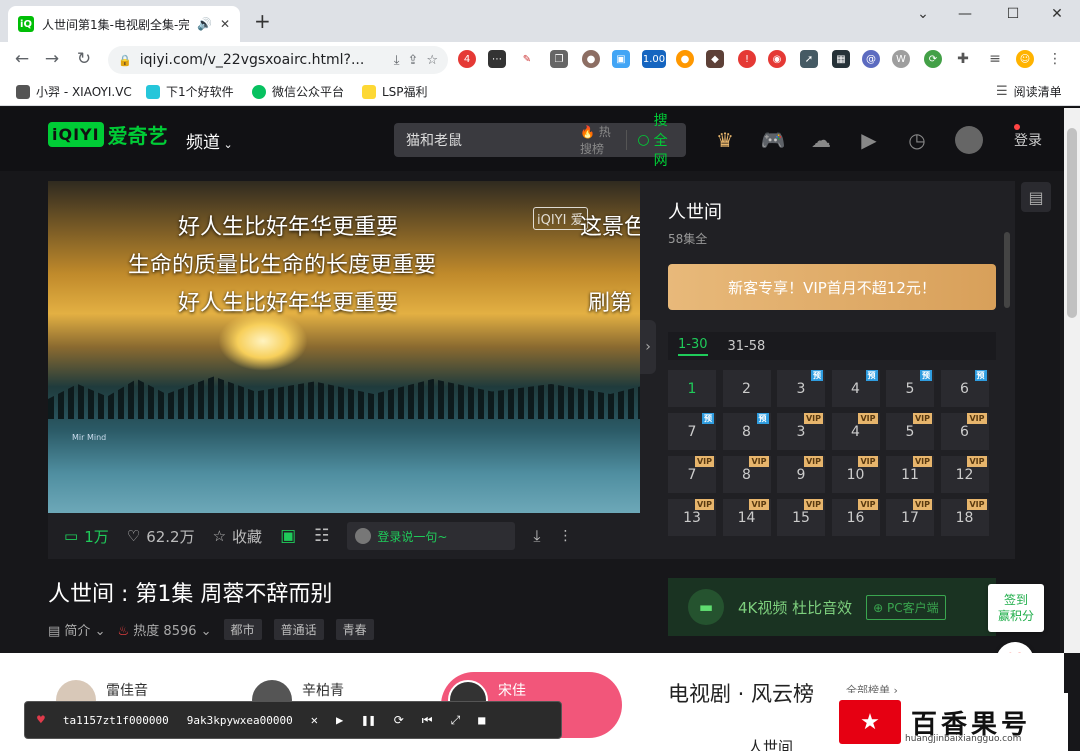 The image size is (1080, 751). I want to click on hot-search-link: 🔥 热搜榜, so click(603, 140).